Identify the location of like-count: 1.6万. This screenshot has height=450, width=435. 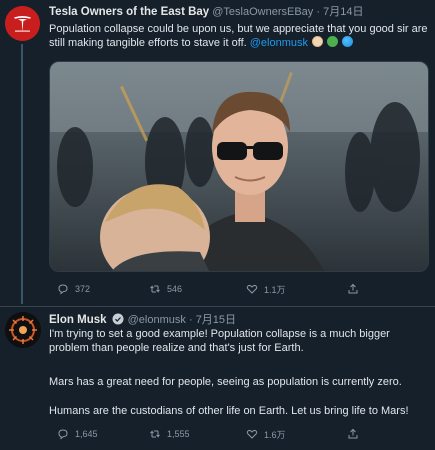
(275, 434).